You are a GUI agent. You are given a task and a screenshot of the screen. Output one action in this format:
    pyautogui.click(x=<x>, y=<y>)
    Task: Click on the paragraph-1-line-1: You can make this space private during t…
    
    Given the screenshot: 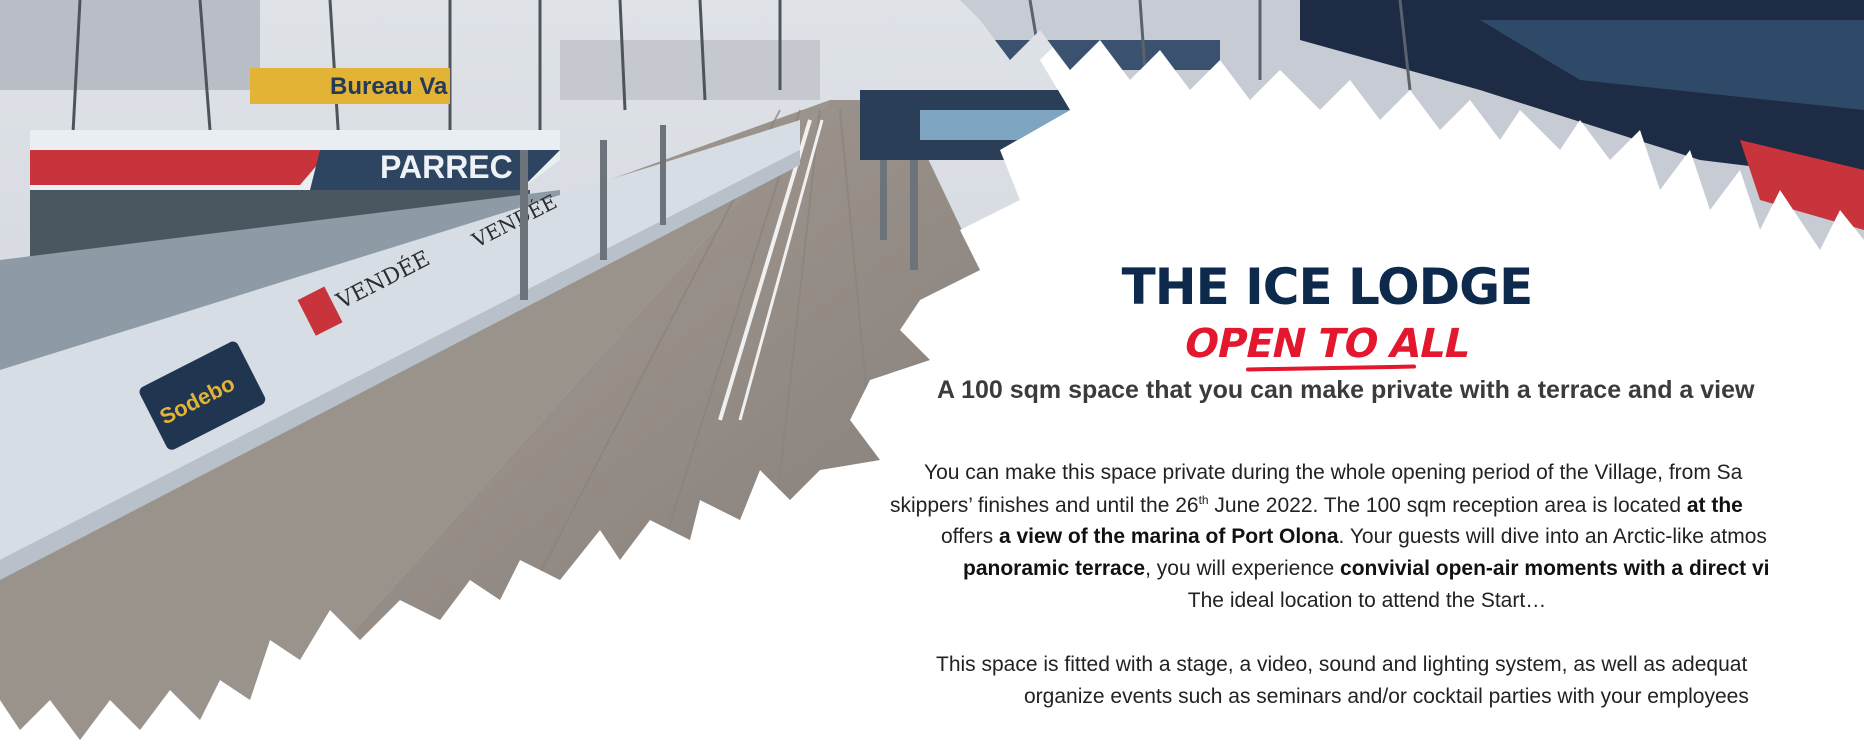 What is the action you would take?
    pyautogui.click(x=1333, y=472)
    